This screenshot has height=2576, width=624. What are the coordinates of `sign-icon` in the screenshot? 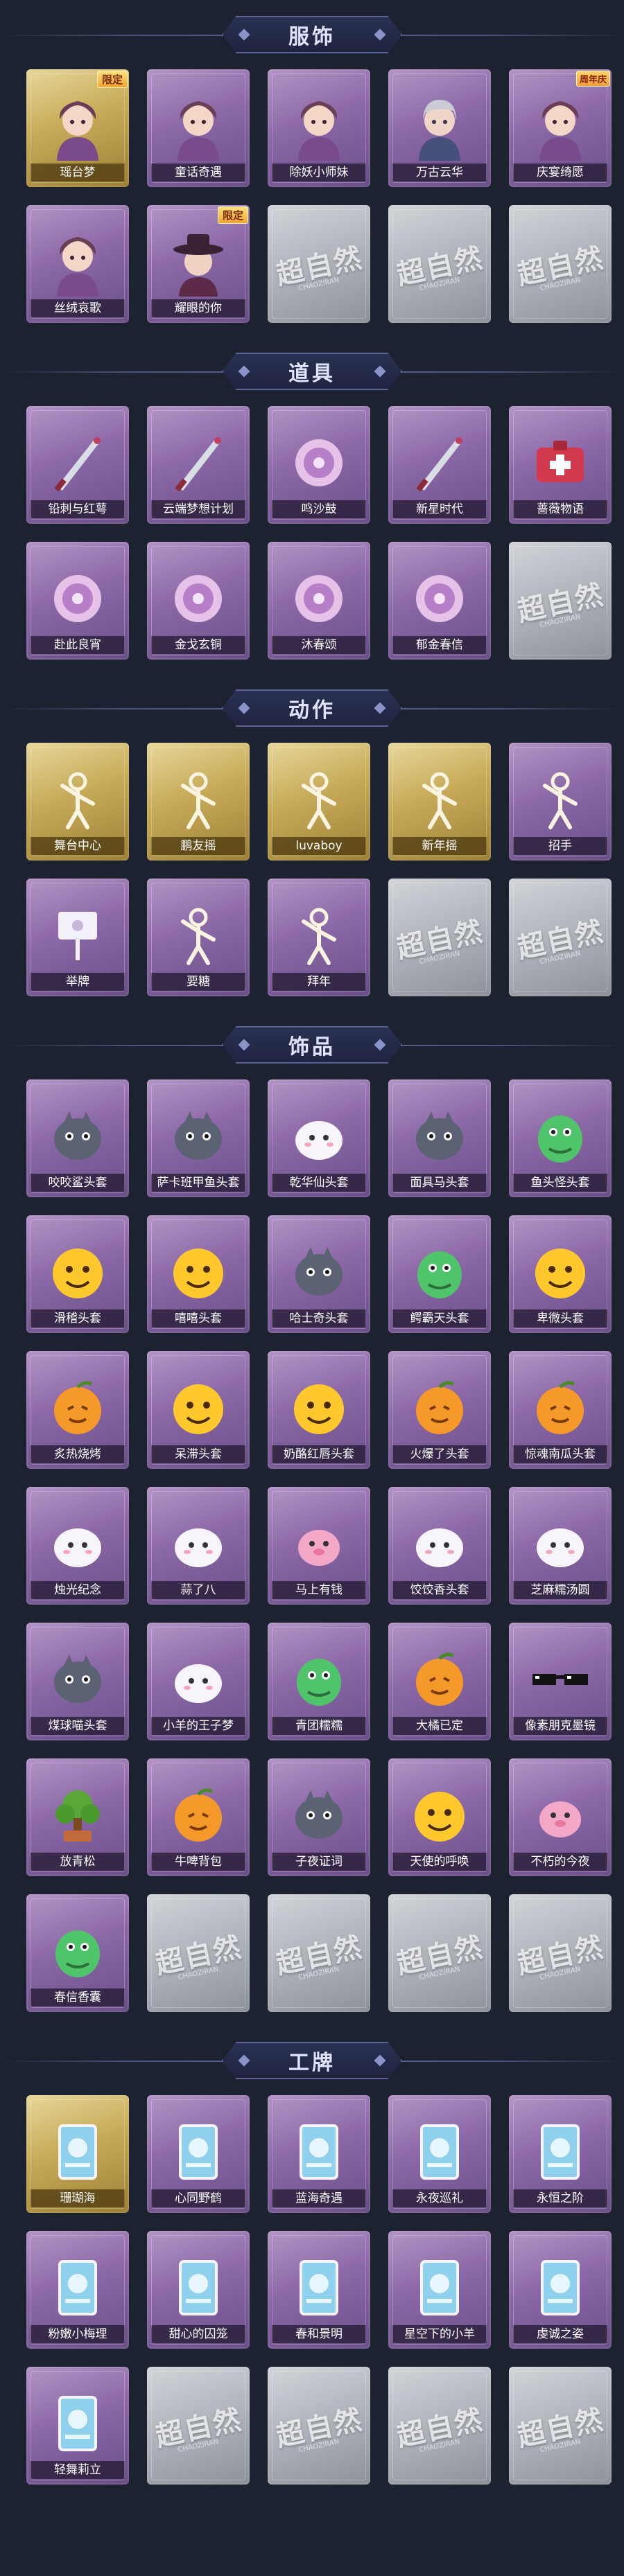 It's located at (77, 935).